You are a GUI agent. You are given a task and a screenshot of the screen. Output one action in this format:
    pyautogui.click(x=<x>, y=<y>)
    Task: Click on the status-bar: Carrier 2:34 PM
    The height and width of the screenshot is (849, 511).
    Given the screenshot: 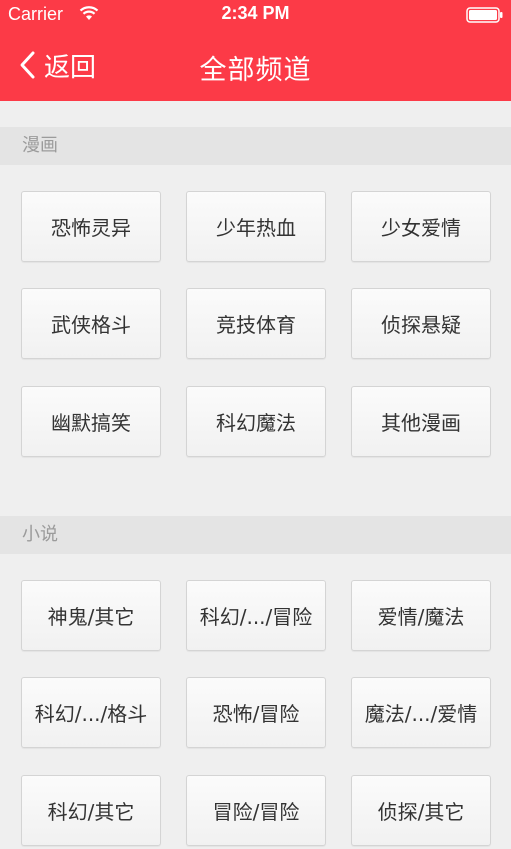 What is the action you would take?
    pyautogui.click(x=255, y=15)
    